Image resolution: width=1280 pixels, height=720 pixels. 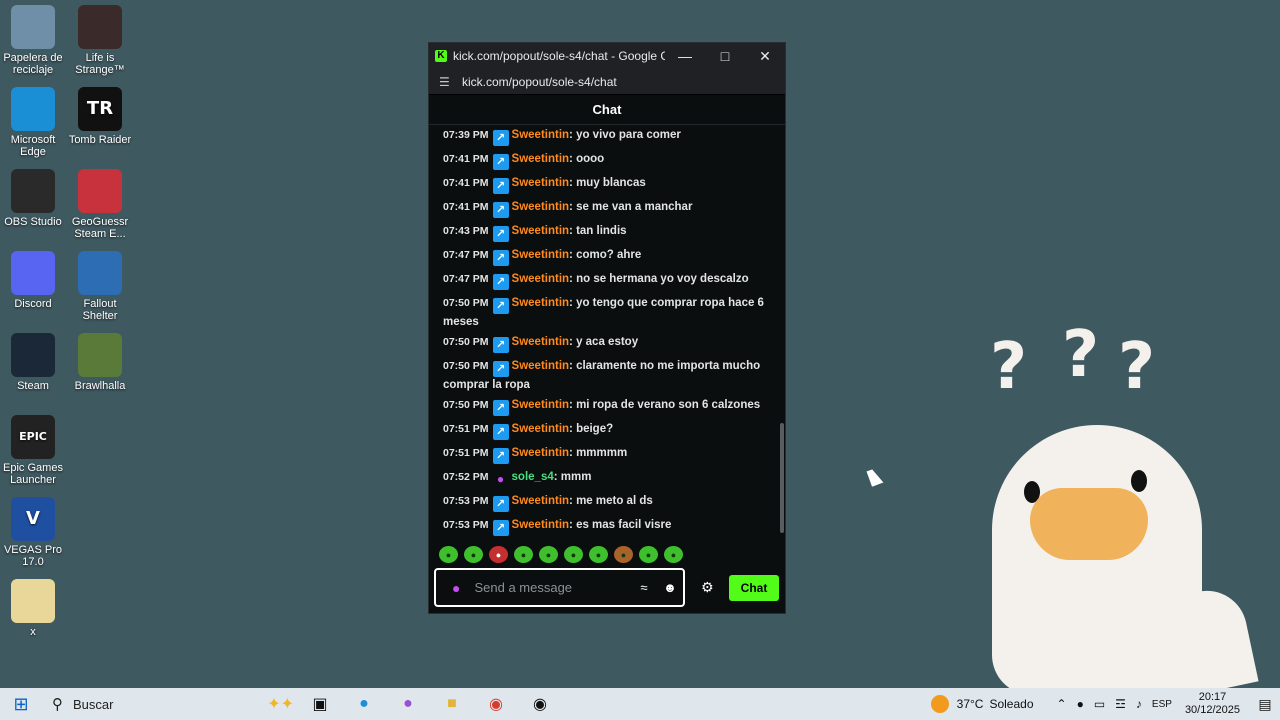 What do you see at coordinates (33, 198) in the screenshot?
I see `desktop-icon: OBS Studio` at bounding box center [33, 198].